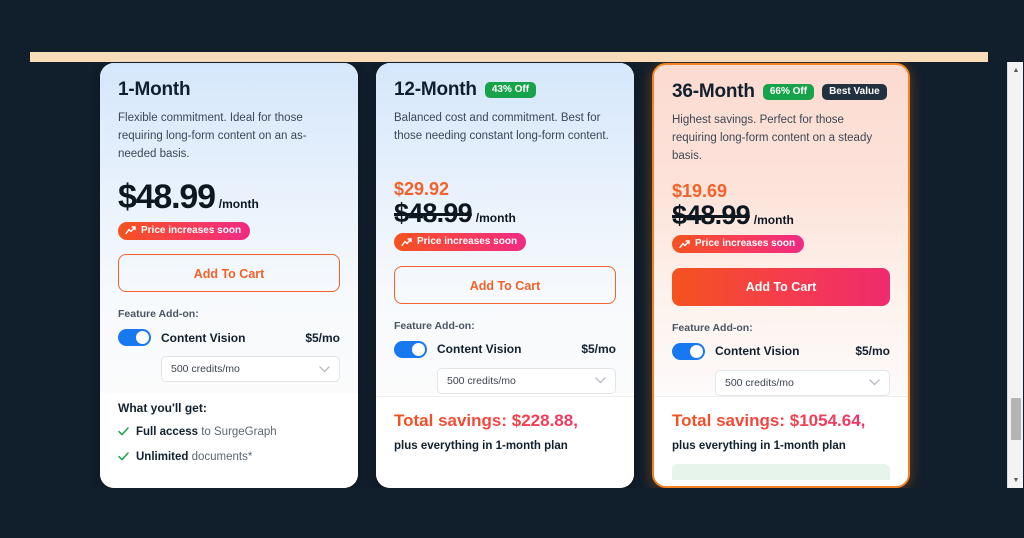  What do you see at coordinates (167, 197) in the screenshot?
I see `plan-price: $48.99` at bounding box center [167, 197].